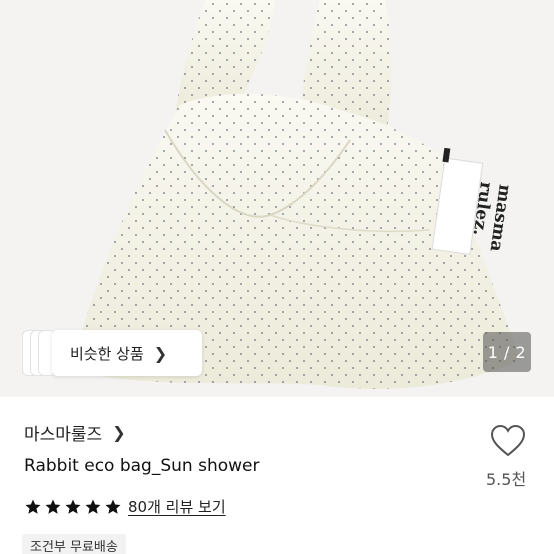 Image resolution: width=554 pixels, height=554 pixels. I want to click on product-title: Rabbit eco bag_Sun shower, so click(142, 466).